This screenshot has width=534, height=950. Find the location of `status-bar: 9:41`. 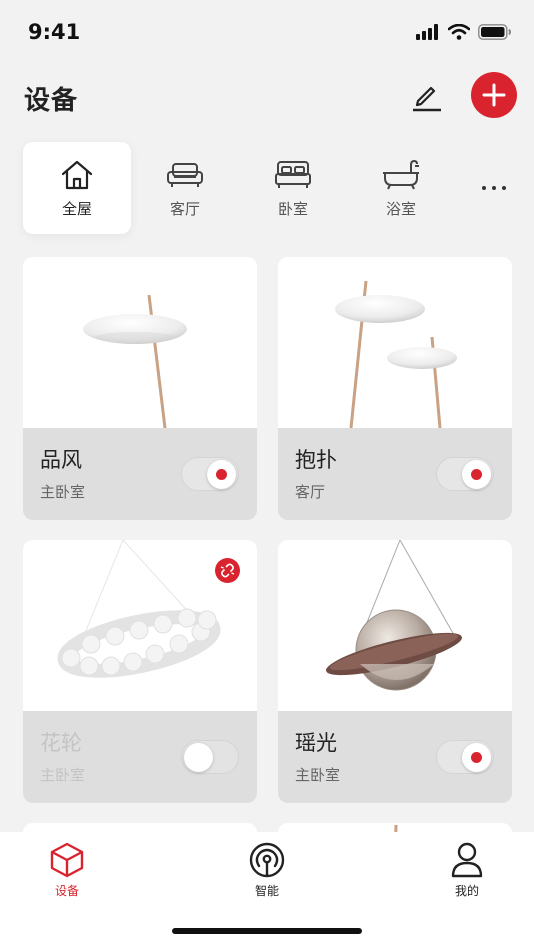

status-bar: 9:41 is located at coordinates (267, 32).